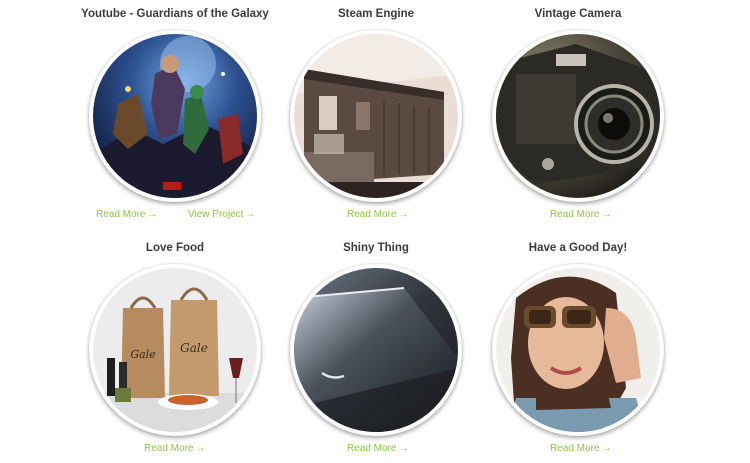 The image size is (750, 463). What do you see at coordinates (578, 14) in the screenshot?
I see `item-title: Vintage Camera` at bounding box center [578, 14].